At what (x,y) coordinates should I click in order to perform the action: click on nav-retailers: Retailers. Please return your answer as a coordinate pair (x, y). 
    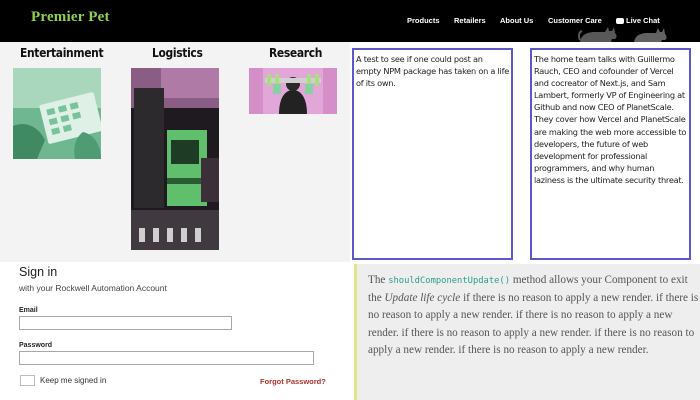
    Looking at the image, I should click on (470, 20).